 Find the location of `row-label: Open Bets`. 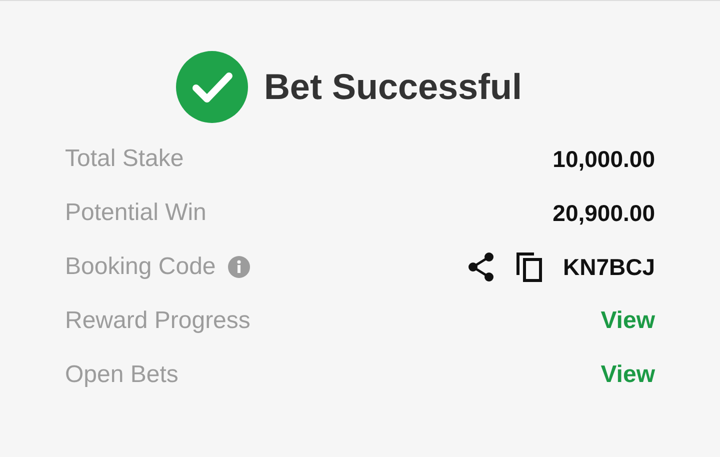

row-label: Open Bets is located at coordinates (121, 375).